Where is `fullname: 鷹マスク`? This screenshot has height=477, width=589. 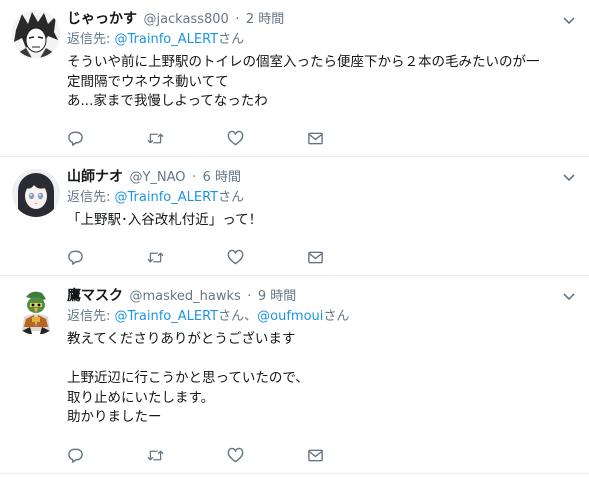
fullname: 鷹マスク is located at coordinates (95, 296).